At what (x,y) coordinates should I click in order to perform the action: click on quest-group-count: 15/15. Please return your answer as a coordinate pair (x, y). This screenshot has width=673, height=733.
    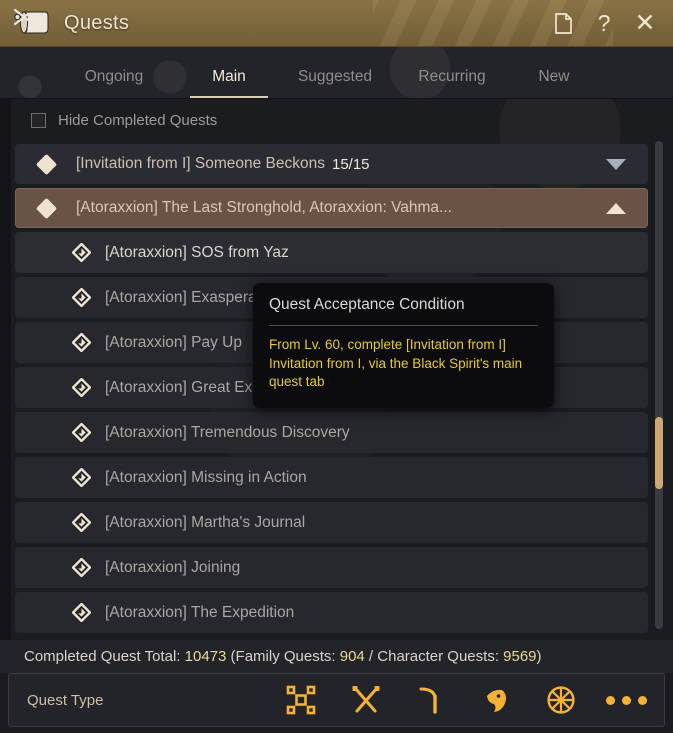
    Looking at the image, I should click on (350, 164).